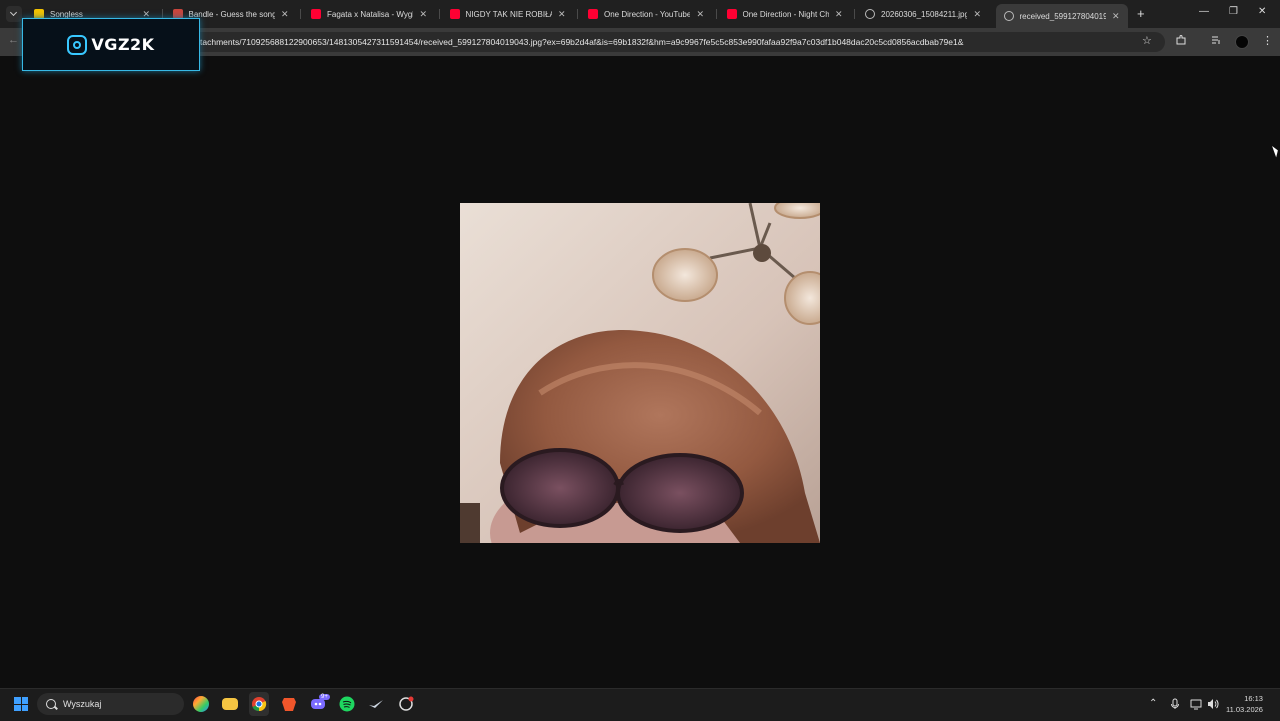  Describe the element at coordinates (1141, 13) in the screenshot. I see `new-tab-button: +` at that location.